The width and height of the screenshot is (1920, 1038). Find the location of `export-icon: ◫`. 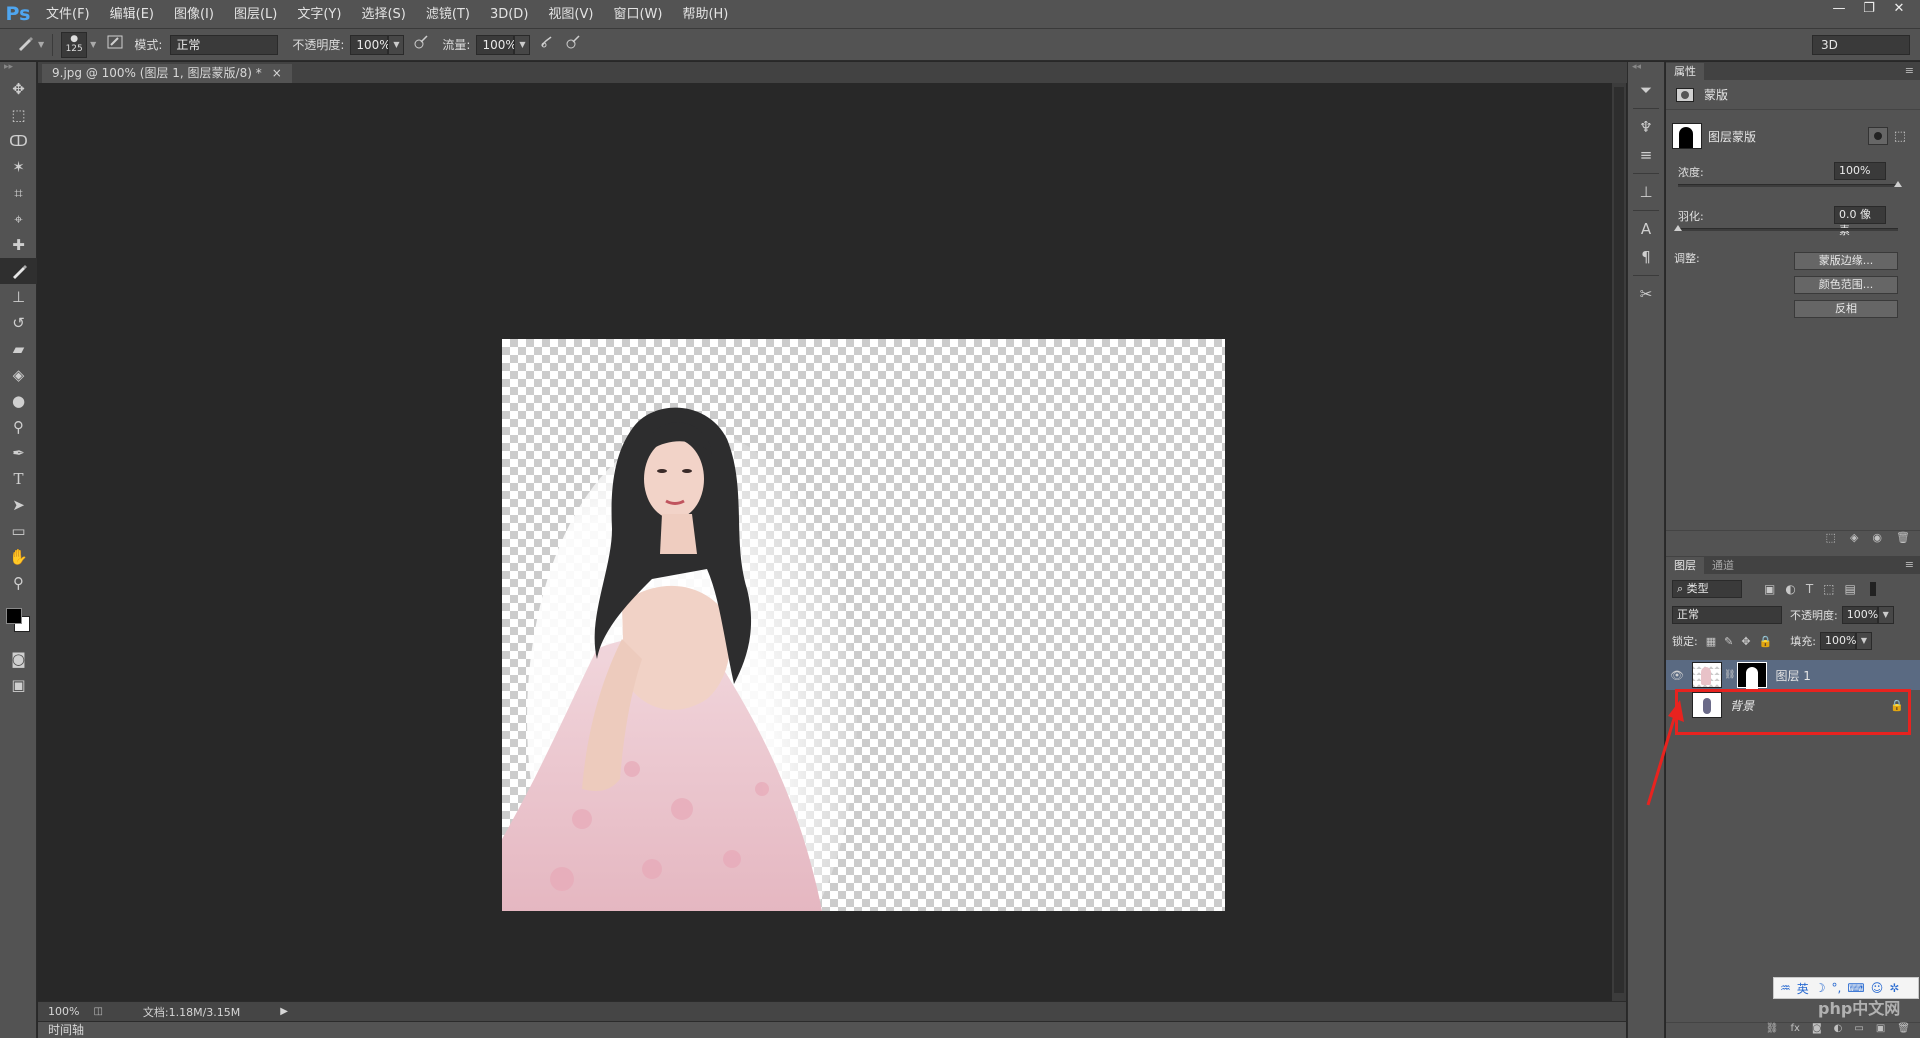

export-icon: ◫ is located at coordinates (97, 1011).